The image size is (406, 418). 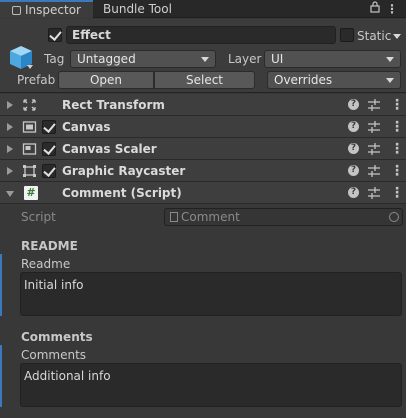 What do you see at coordinates (29, 171) in the screenshot?
I see `graphic-raycaster-icon` at bounding box center [29, 171].